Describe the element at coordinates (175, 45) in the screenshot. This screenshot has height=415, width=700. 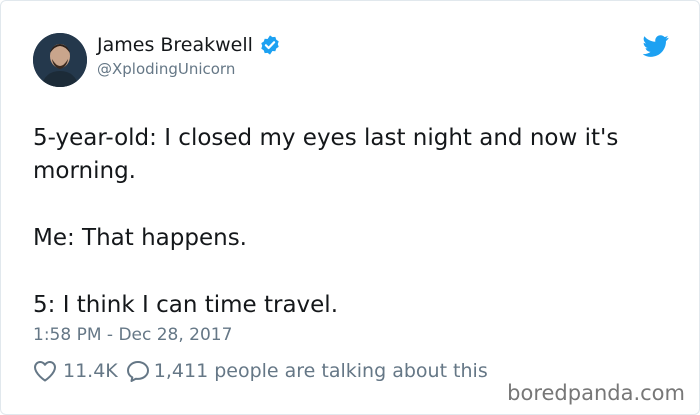
I see `author-name: James Breakwell` at that location.